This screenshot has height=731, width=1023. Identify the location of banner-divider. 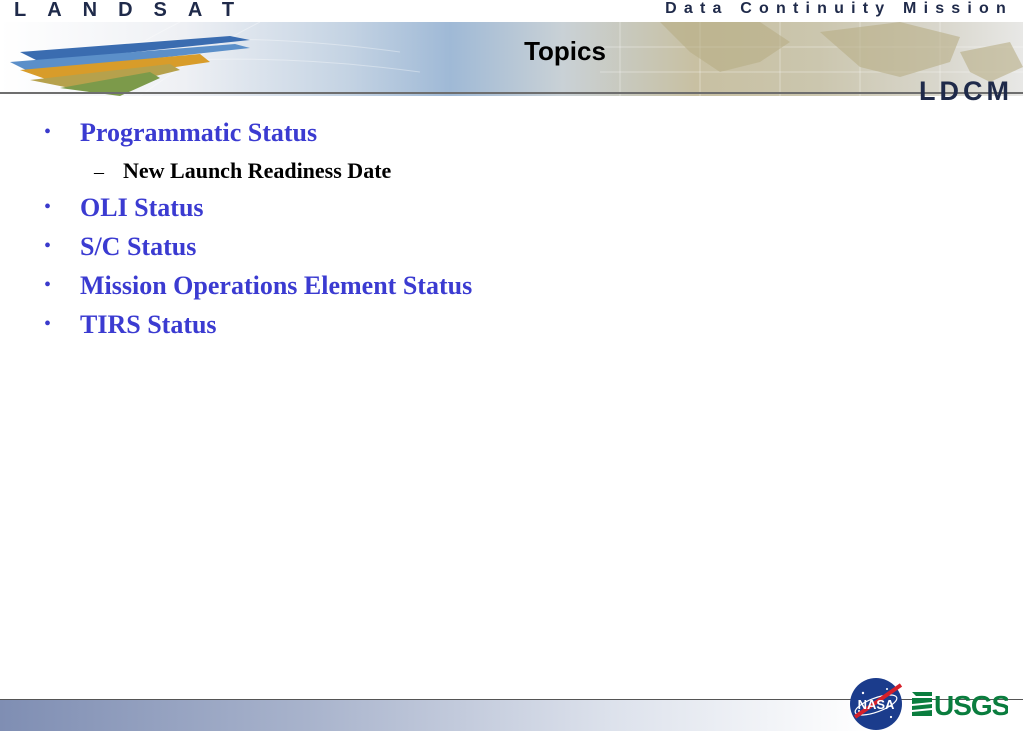
(511, 93).